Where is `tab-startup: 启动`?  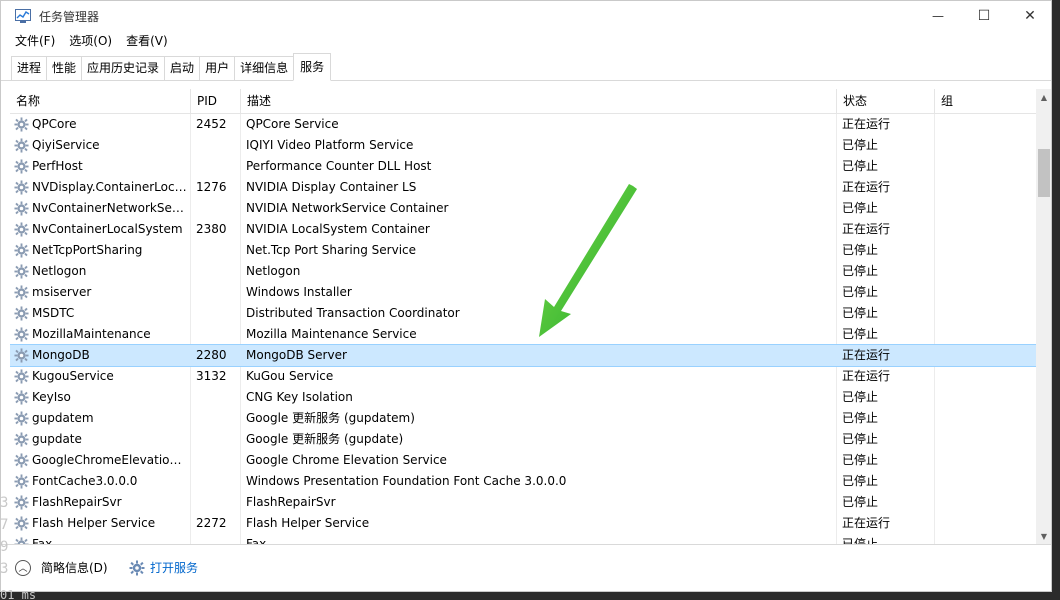 tab-startup: 启动 is located at coordinates (182, 68).